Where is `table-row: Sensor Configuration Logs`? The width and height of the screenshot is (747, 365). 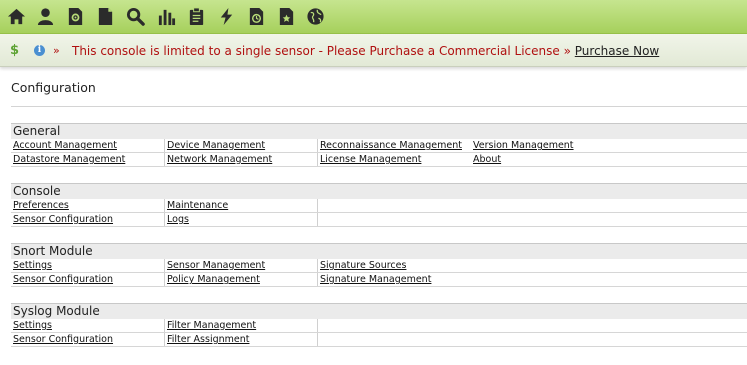
table-row: Sensor Configuration Logs is located at coordinates (379, 220).